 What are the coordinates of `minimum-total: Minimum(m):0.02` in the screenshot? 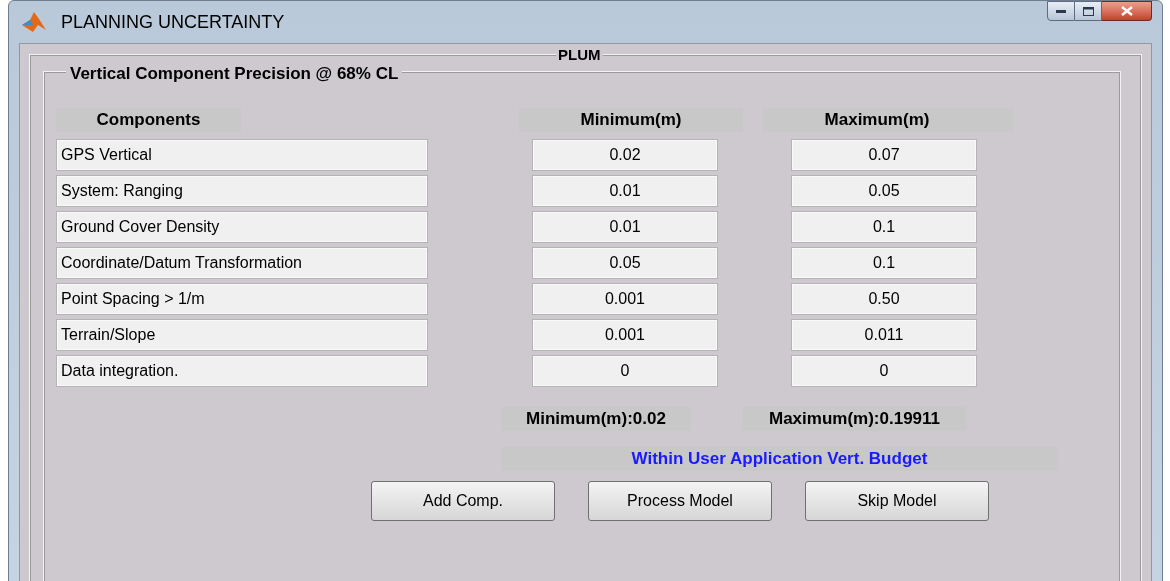 It's located at (596, 419).